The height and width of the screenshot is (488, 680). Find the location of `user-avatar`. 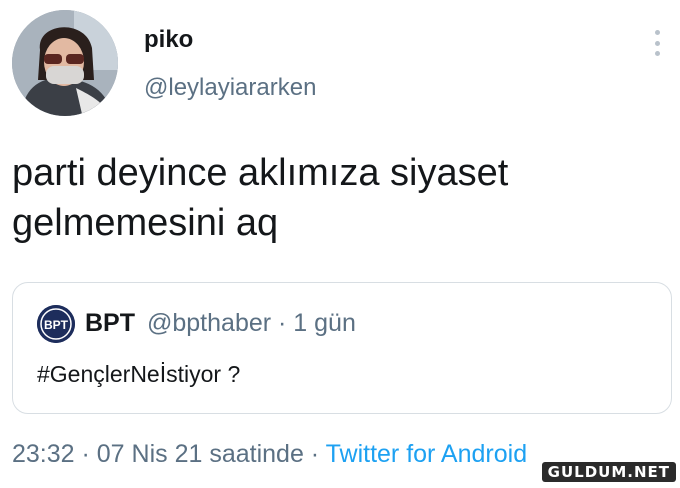

user-avatar is located at coordinates (65, 63).